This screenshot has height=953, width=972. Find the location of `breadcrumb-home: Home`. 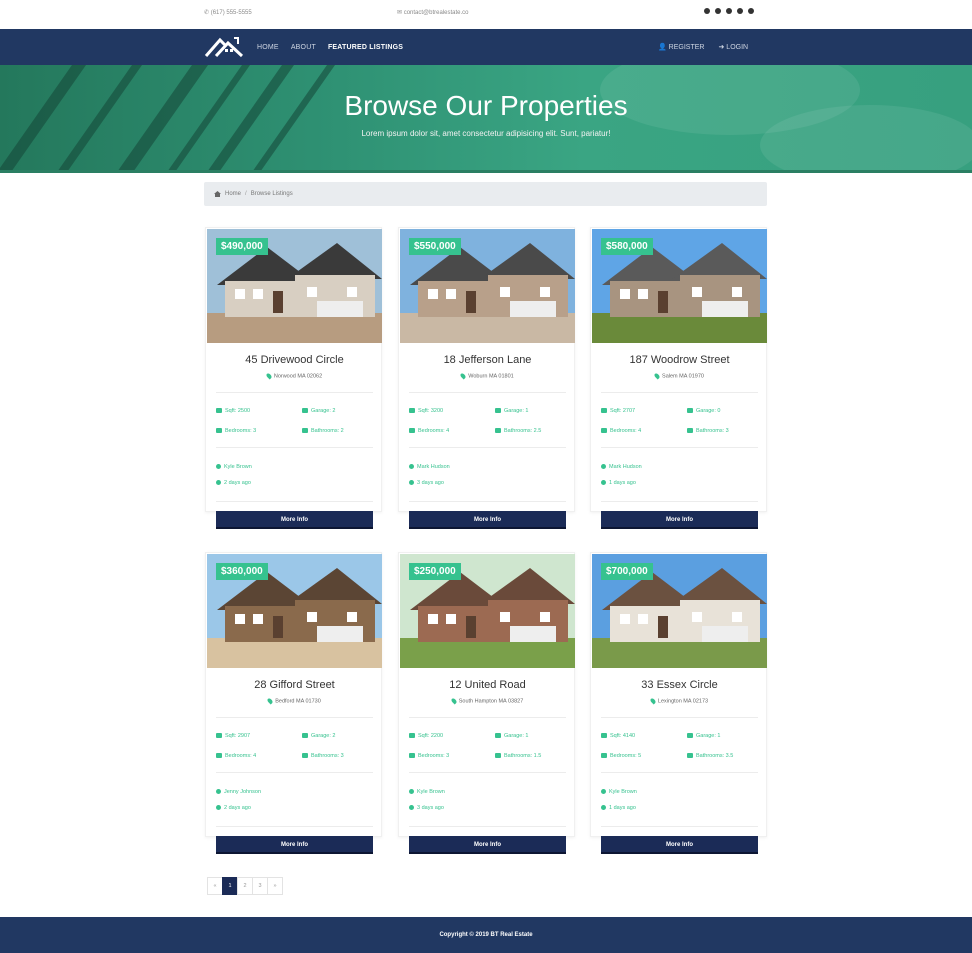

breadcrumb-home: Home is located at coordinates (233, 194).